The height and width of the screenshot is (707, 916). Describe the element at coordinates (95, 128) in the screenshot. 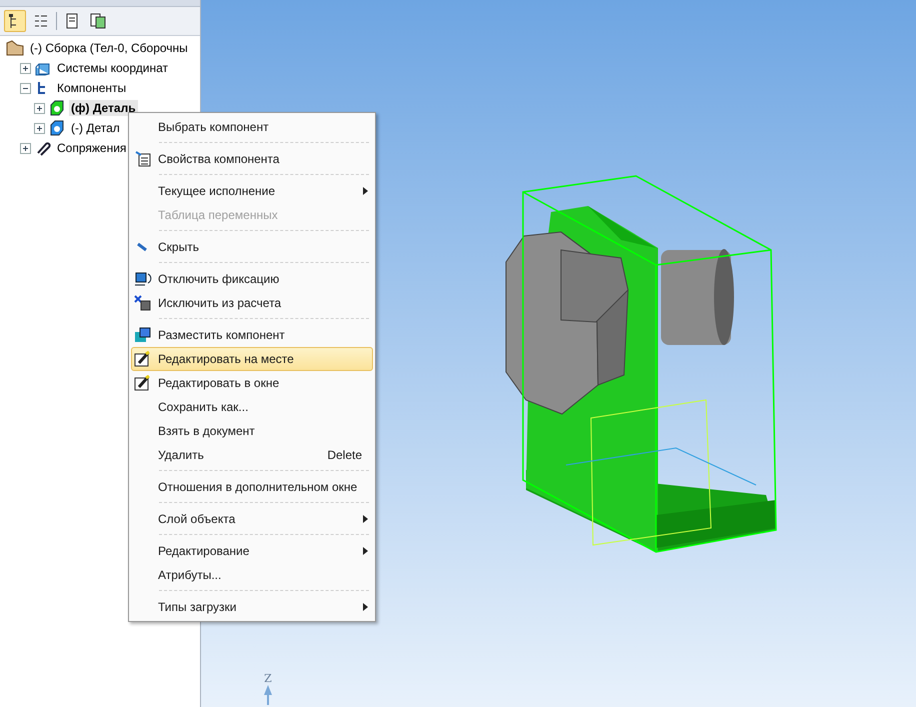

I see `tree-item: (-) Детал` at that location.